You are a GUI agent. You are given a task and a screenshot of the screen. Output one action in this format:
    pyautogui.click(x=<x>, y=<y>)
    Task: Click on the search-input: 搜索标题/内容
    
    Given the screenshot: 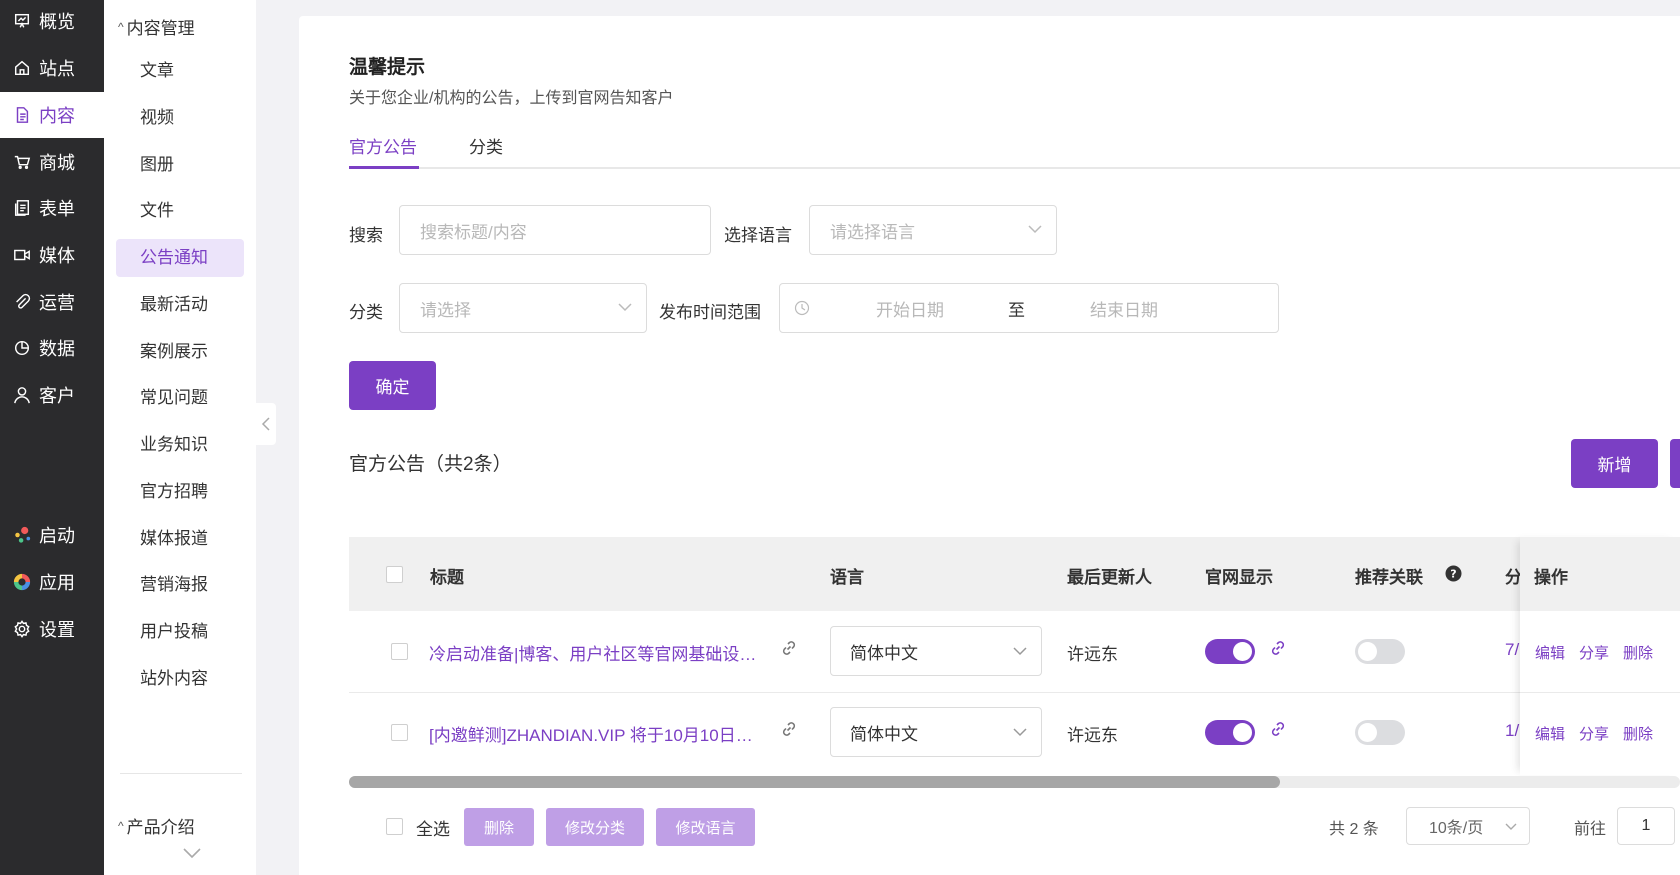 What is the action you would take?
    pyautogui.click(x=555, y=230)
    